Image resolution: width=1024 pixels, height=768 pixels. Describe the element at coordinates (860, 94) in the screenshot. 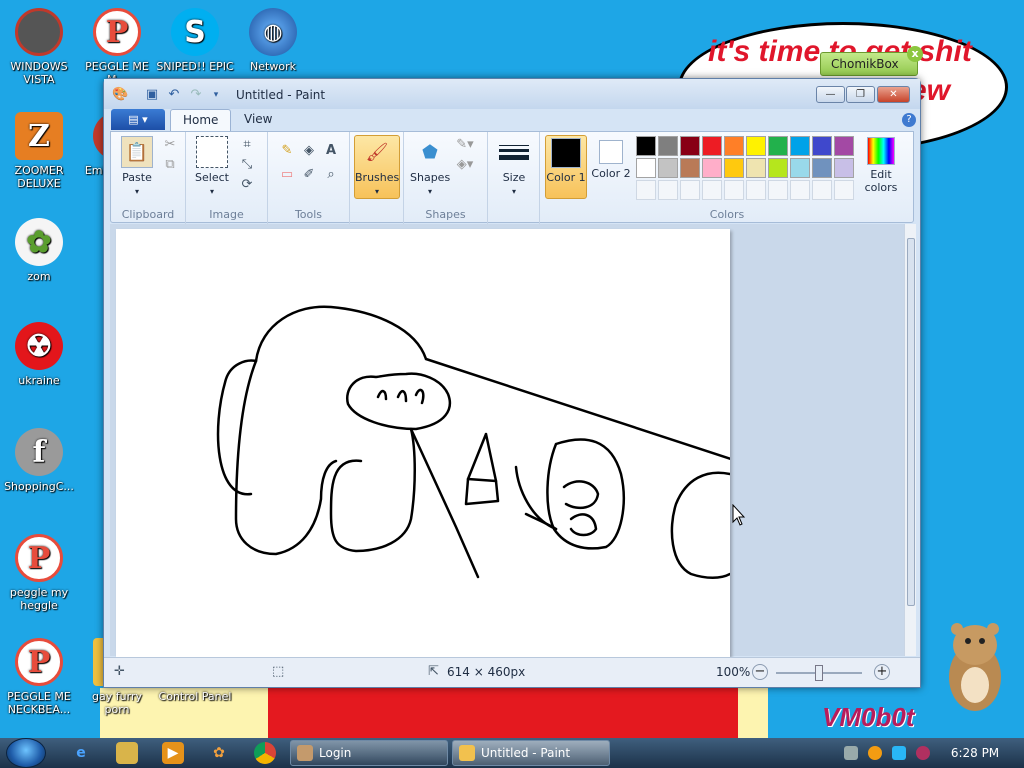

I see `maximize-button: ❐` at that location.